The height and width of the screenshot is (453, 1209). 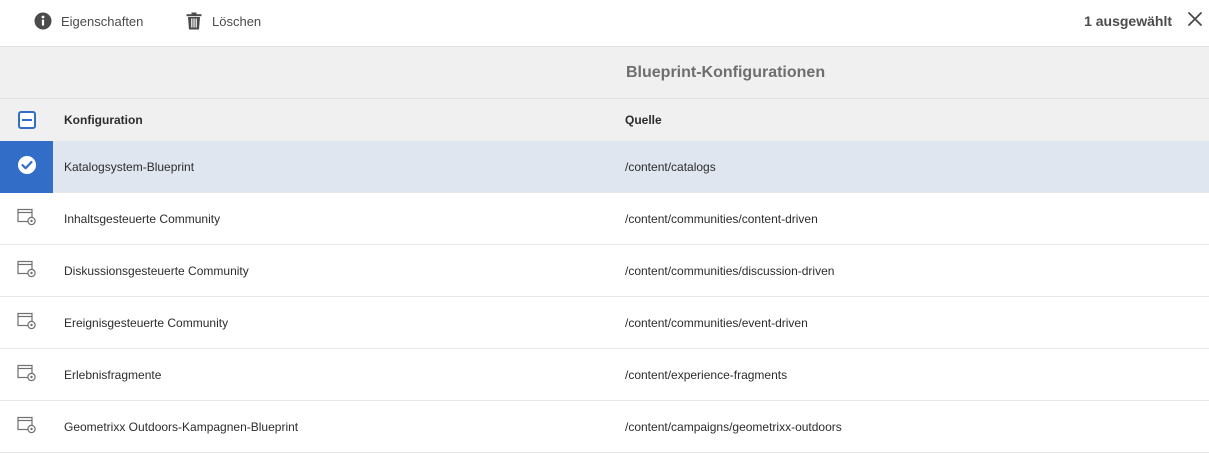 I want to click on close-icon, so click(x=1195, y=21).